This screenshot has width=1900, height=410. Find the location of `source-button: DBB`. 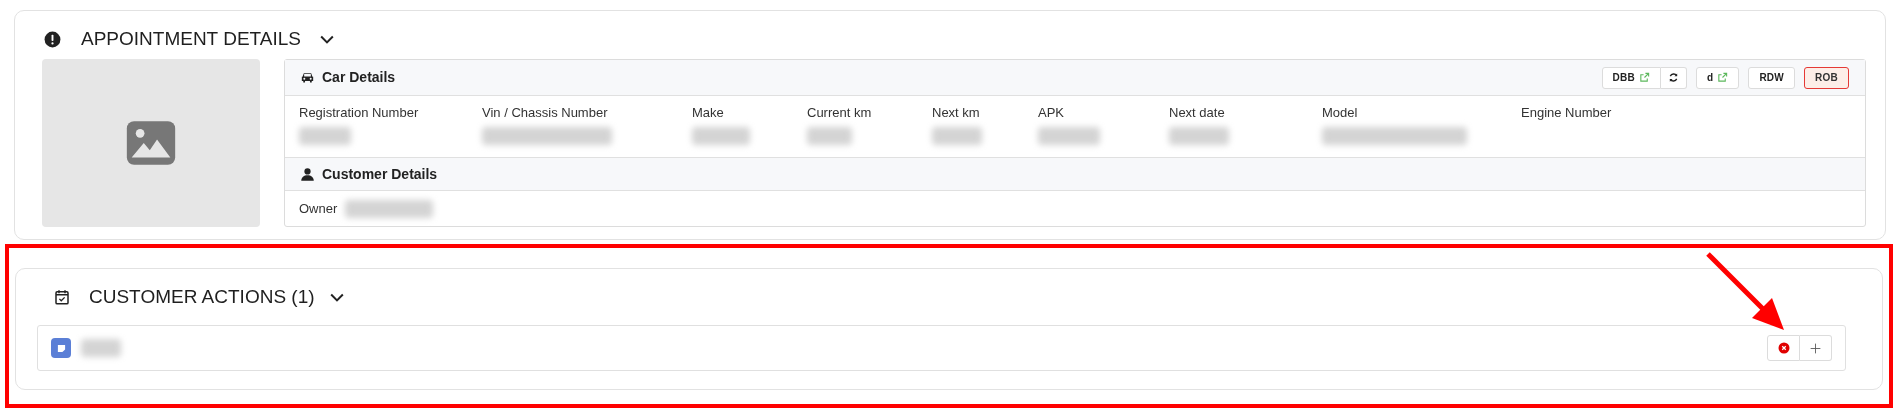

source-button: DBB is located at coordinates (1631, 77).